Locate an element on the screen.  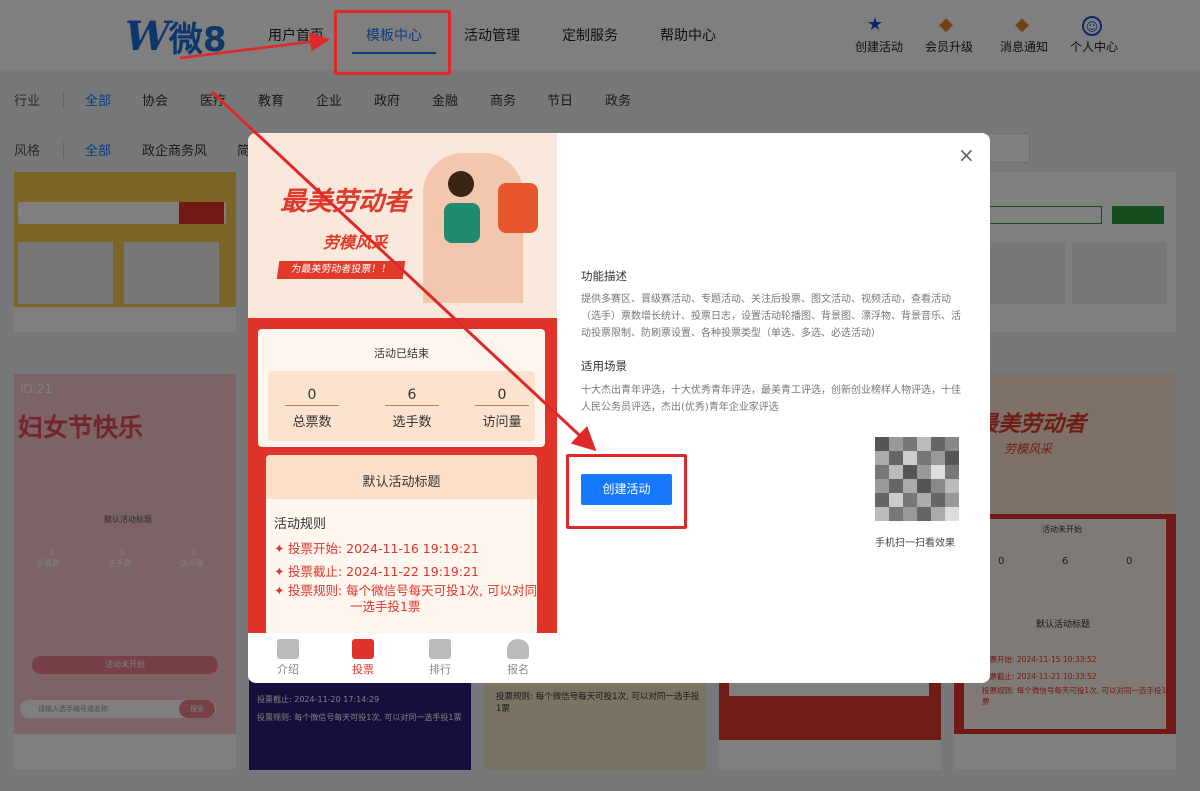
arrow-to-create-button is located at coordinates (403, 271).